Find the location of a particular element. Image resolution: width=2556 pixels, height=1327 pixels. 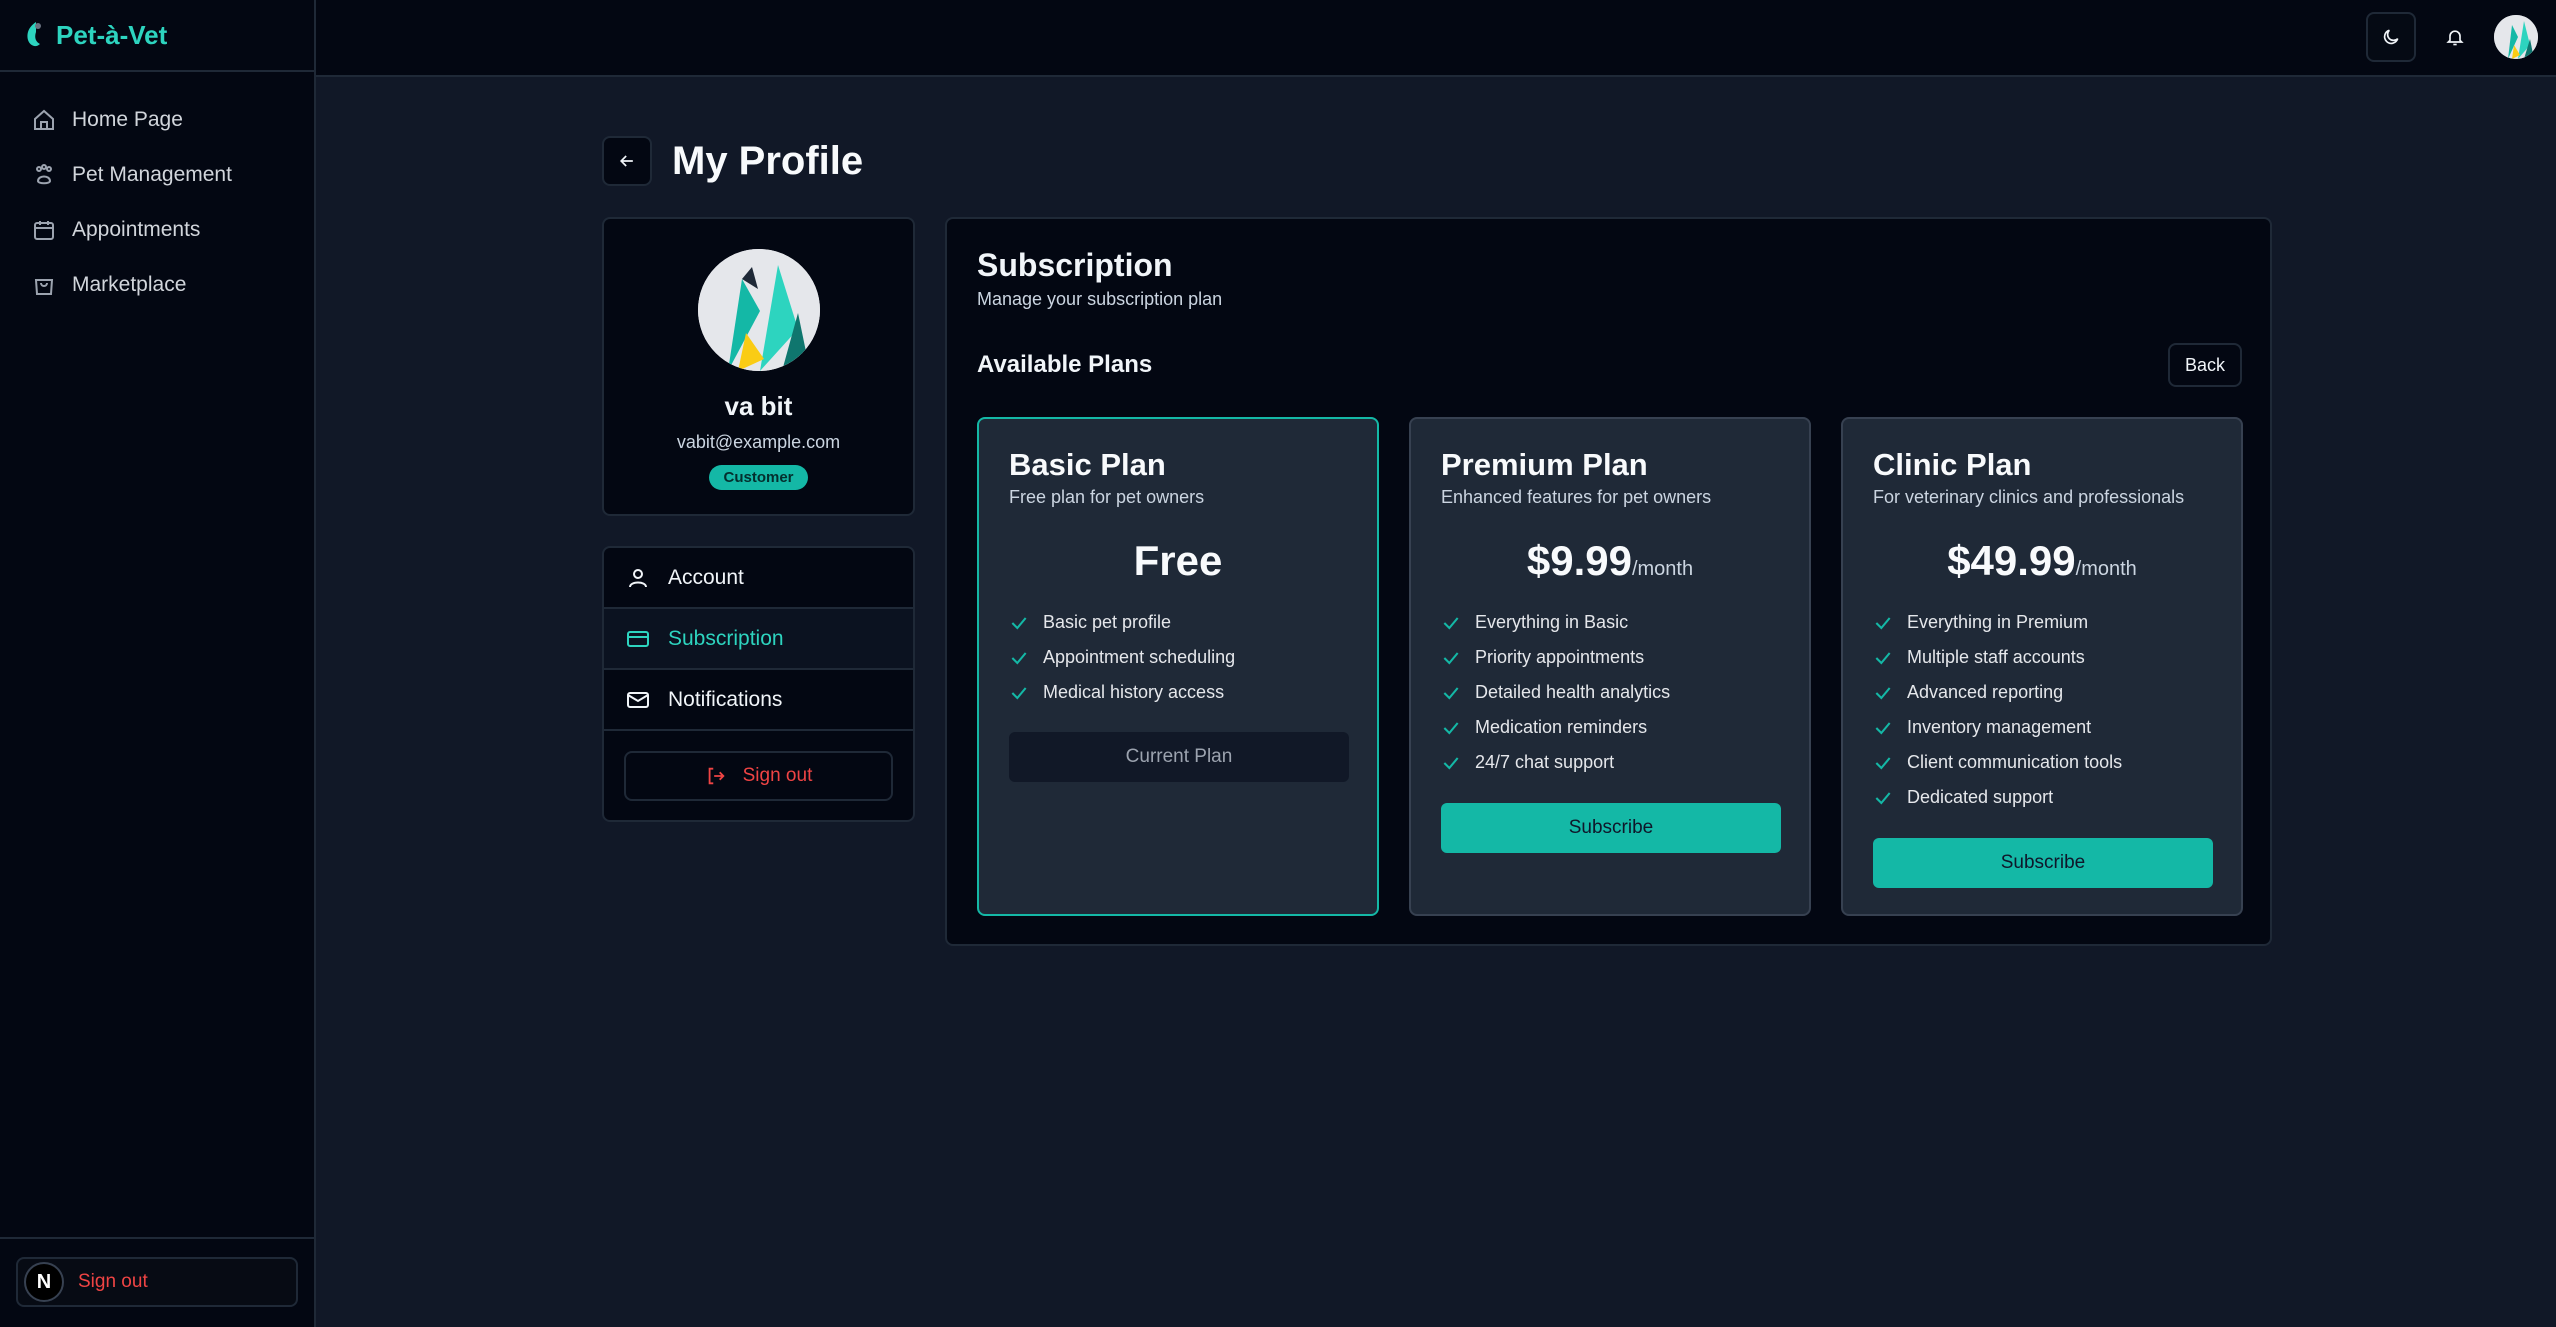

plan-description: Enhanced features for pet owners is located at coordinates (1576, 497).